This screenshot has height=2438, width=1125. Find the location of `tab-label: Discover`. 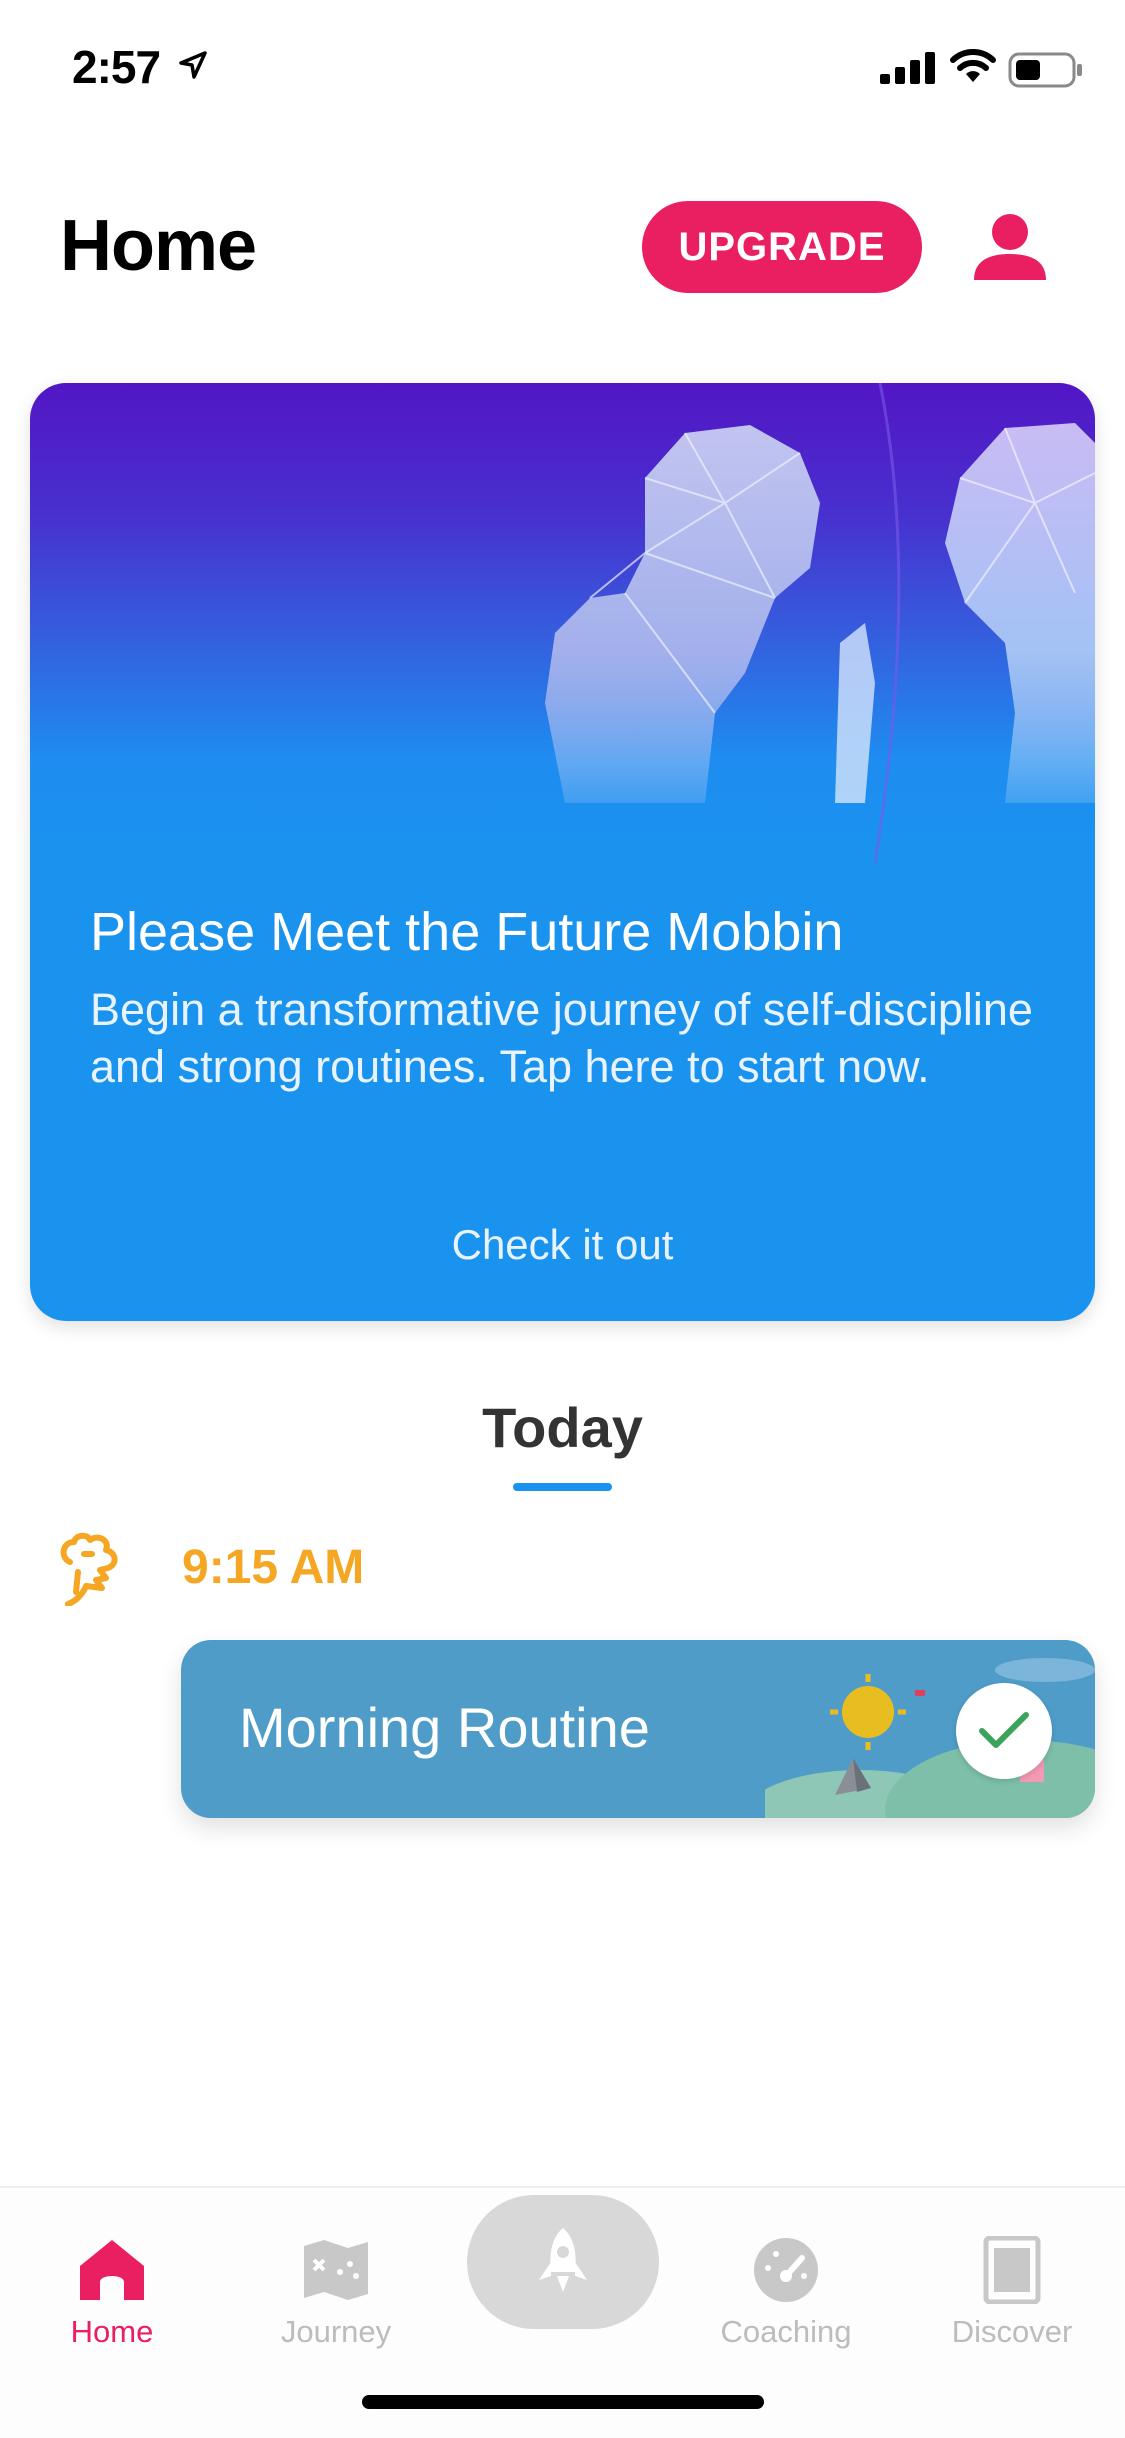

tab-label: Discover is located at coordinates (1012, 2331).